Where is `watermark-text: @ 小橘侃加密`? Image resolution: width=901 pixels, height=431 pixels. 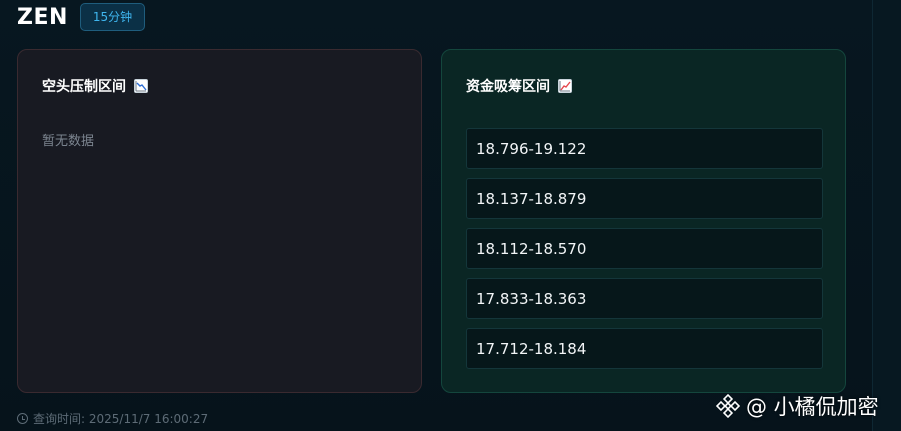
watermark-text: @ 小橘侃加密 is located at coordinates (812, 407).